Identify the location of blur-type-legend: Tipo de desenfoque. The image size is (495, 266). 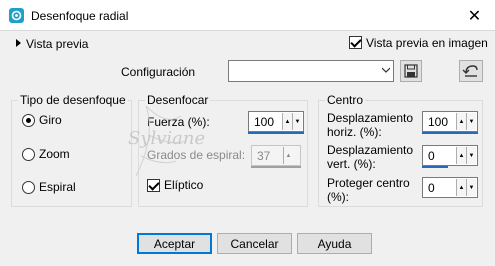
(73, 100).